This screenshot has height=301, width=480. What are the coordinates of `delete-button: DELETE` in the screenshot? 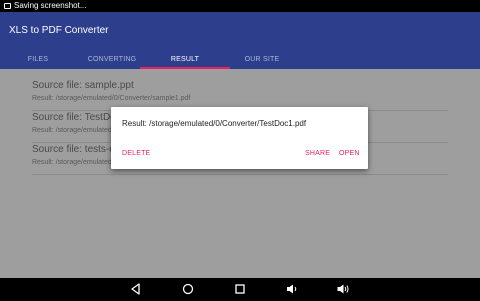 It's located at (136, 153).